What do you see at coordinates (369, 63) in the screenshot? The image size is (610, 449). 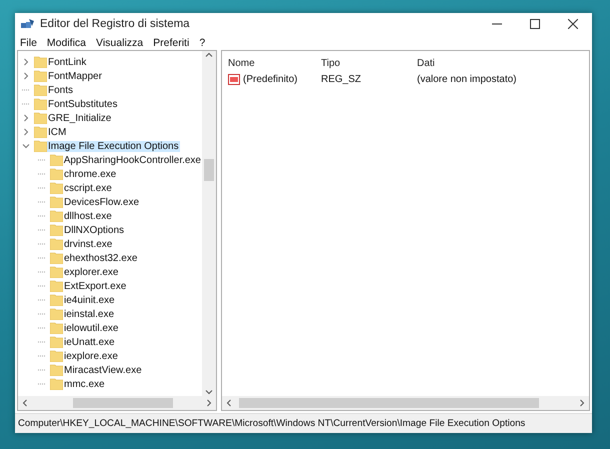 I see `column-header: Tipo` at bounding box center [369, 63].